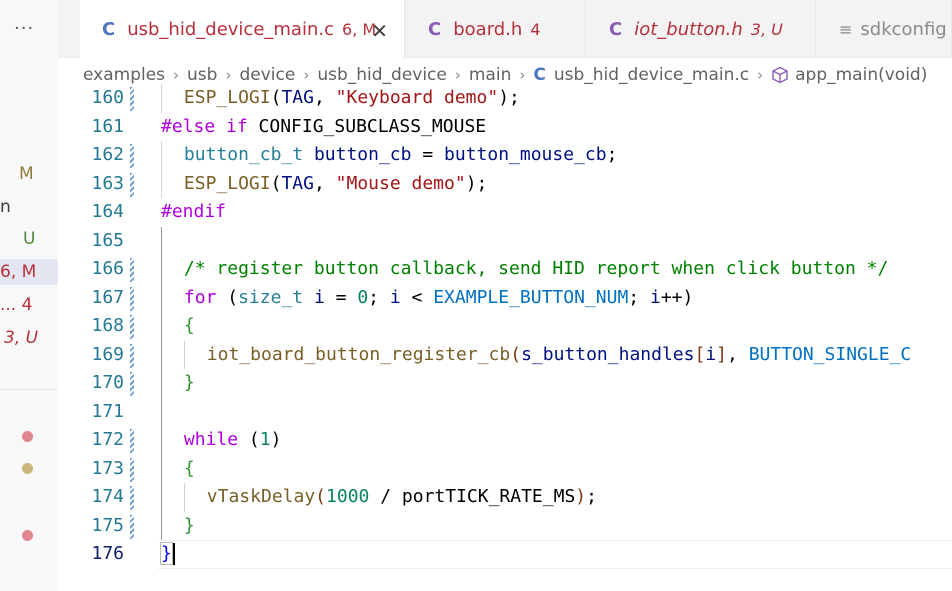 The height and width of the screenshot is (591, 952). What do you see at coordinates (18, 272) in the screenshot?
I see `file-status-label: 6, M` at bounding box center [18, 272].